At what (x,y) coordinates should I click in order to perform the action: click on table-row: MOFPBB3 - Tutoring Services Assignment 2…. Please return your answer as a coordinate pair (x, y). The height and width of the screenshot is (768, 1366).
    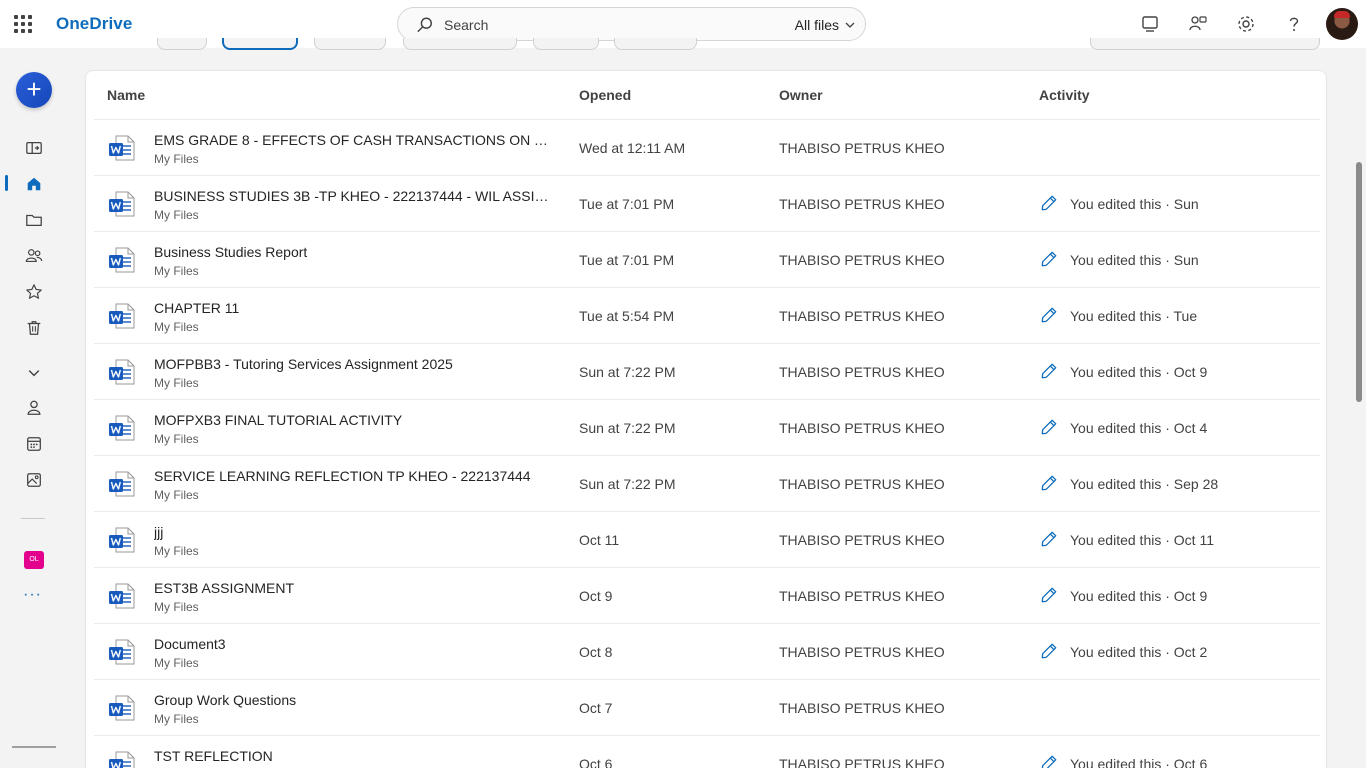
    Looking at the image, I should click on (707, 371).